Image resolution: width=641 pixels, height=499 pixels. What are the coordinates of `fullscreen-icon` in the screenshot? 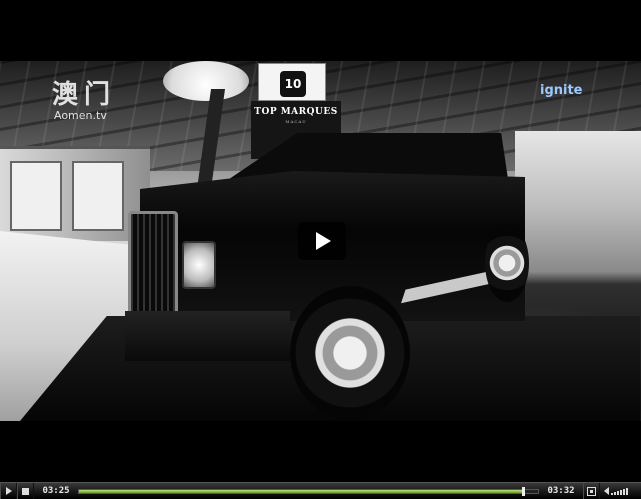 It's located at (591, 491).